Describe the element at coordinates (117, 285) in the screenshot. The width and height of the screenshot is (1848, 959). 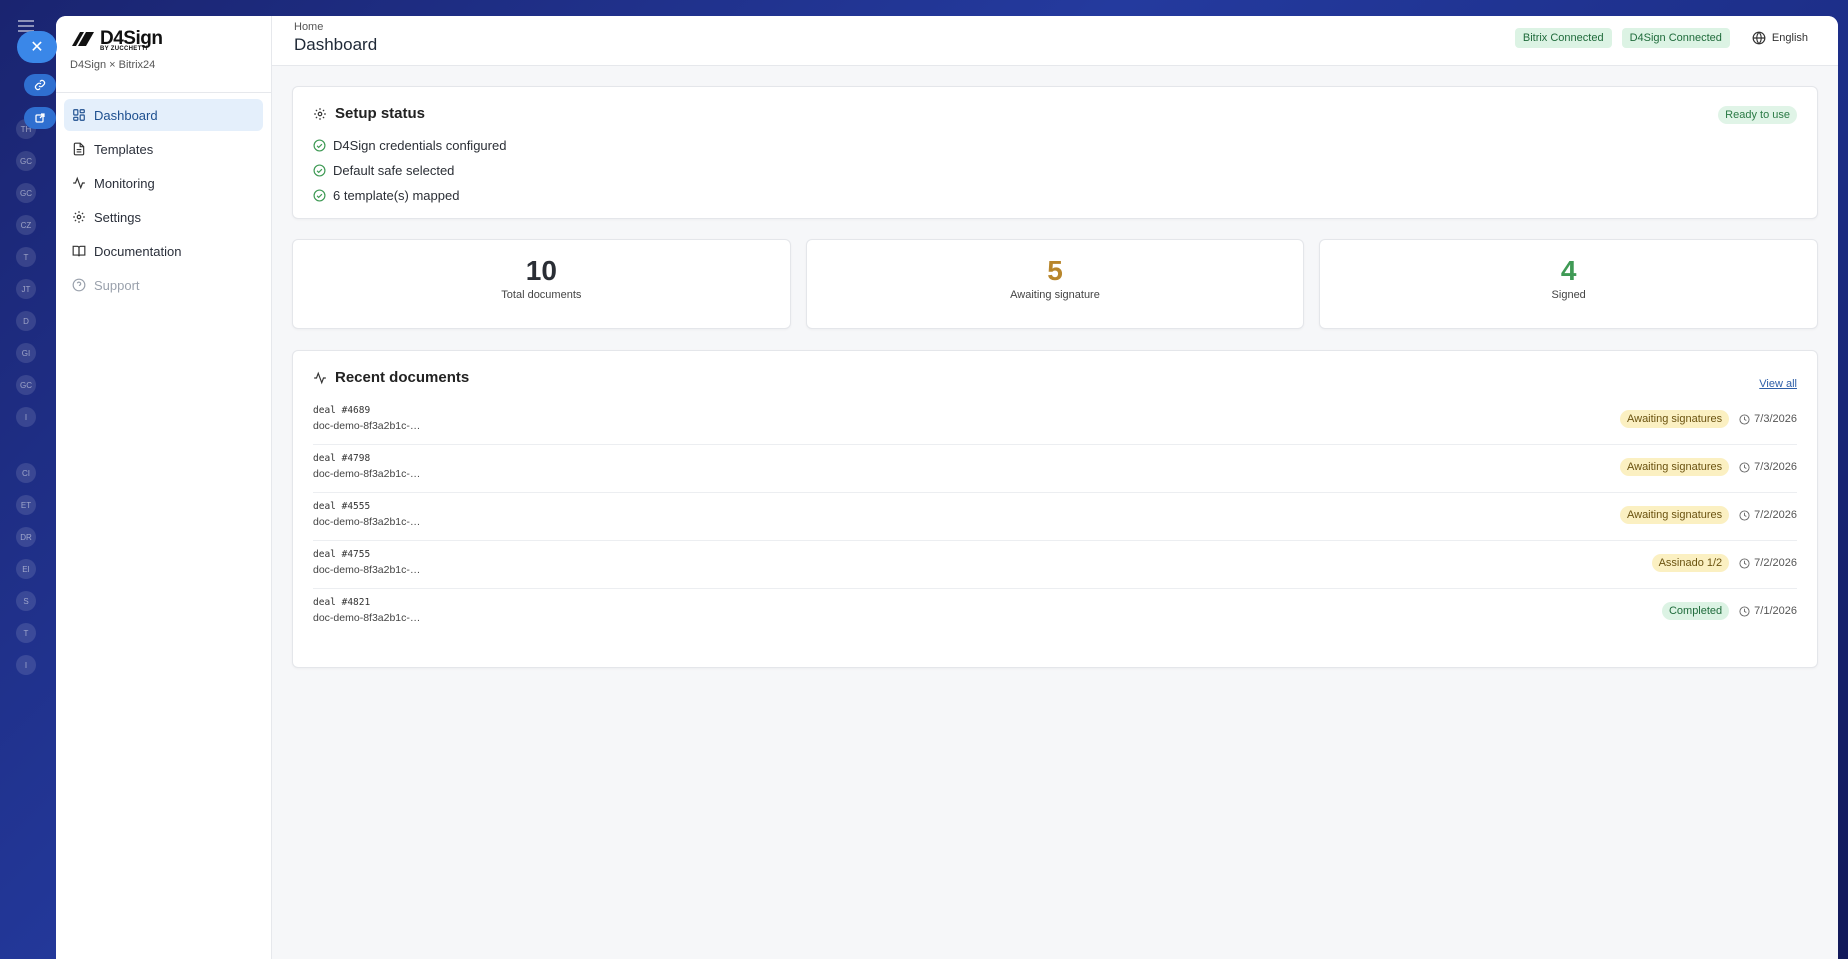
I see `sidebar-item-label: Support` at that location.